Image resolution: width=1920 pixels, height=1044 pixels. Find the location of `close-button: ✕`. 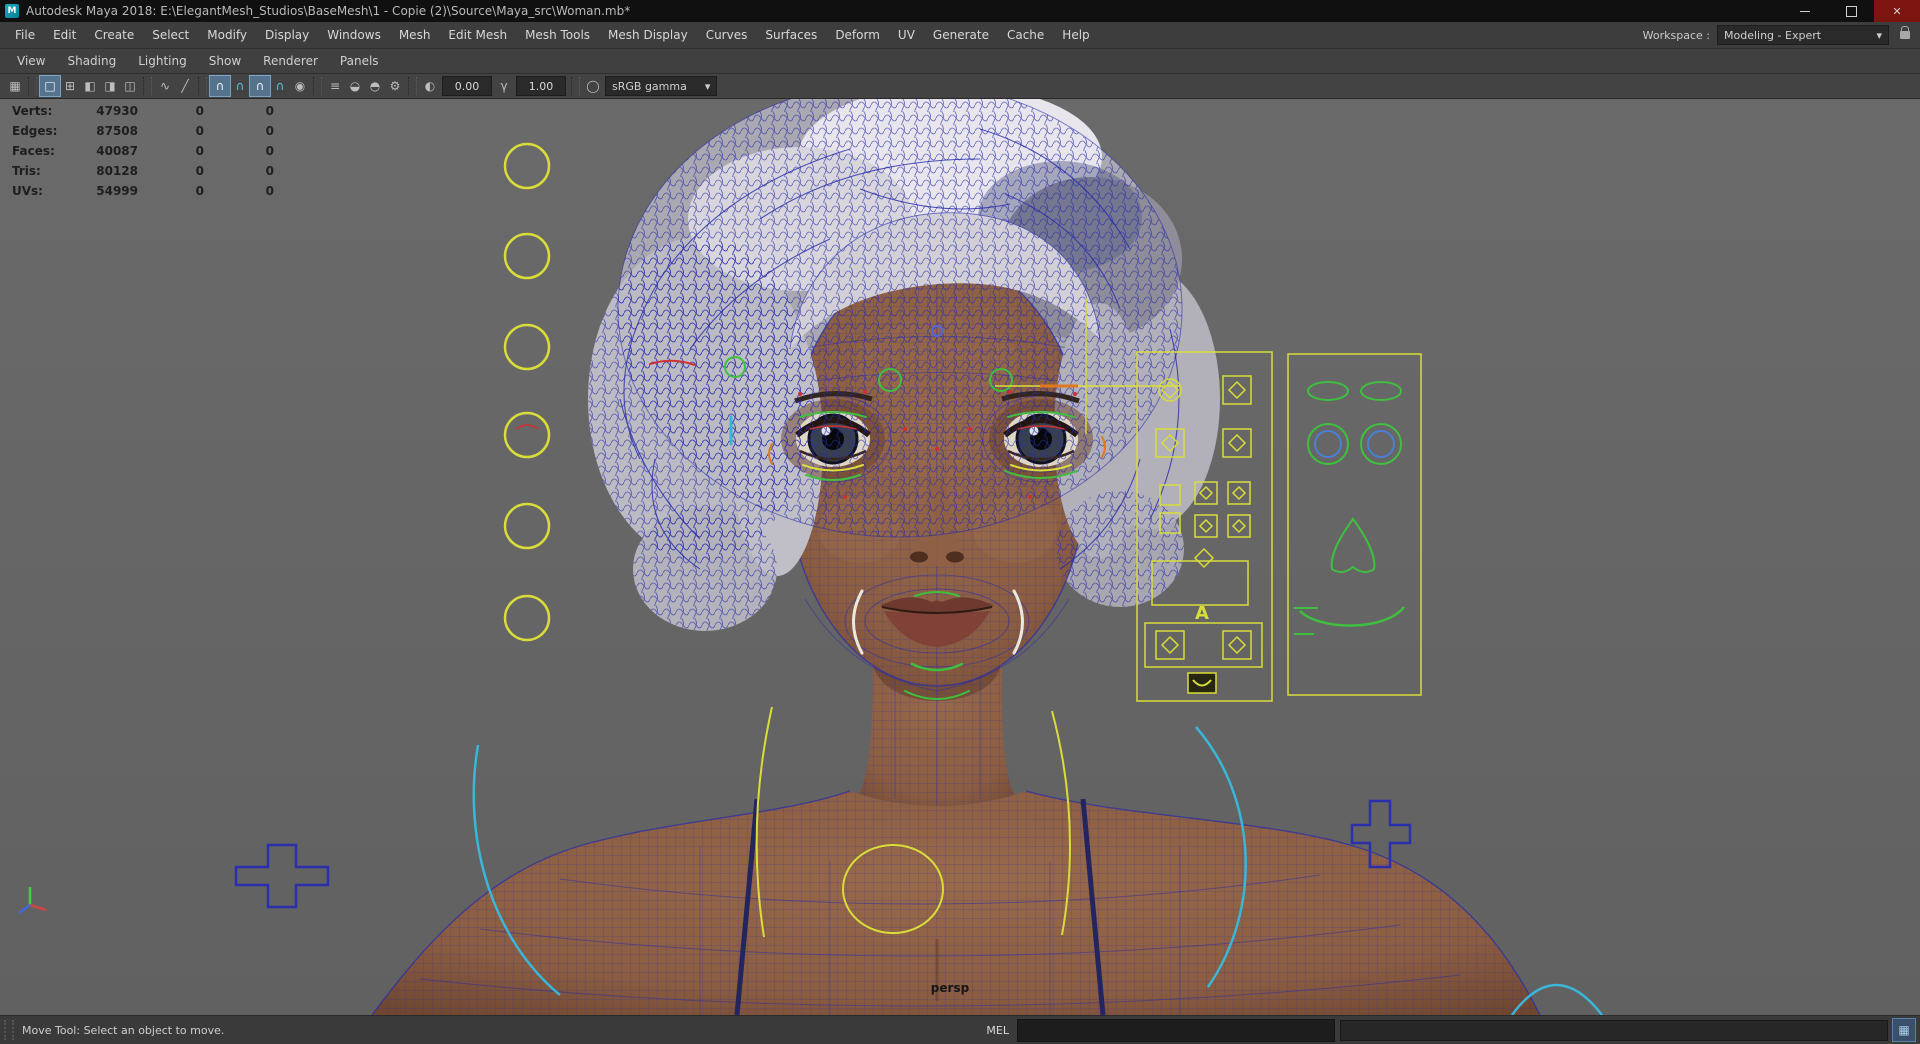

close-button: ✕ is located at coordinates (1897, 11).